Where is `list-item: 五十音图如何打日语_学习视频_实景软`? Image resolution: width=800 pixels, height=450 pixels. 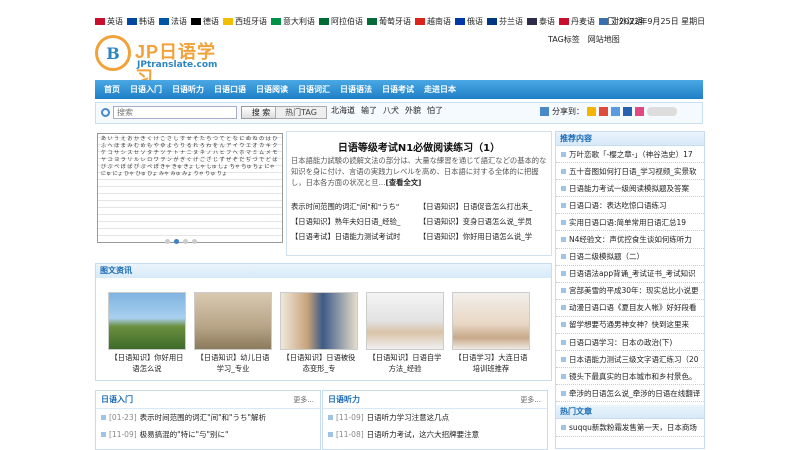 list-item: 五十音图如何打日语_学习视频_实景软 is located at coordinates (630, 172).